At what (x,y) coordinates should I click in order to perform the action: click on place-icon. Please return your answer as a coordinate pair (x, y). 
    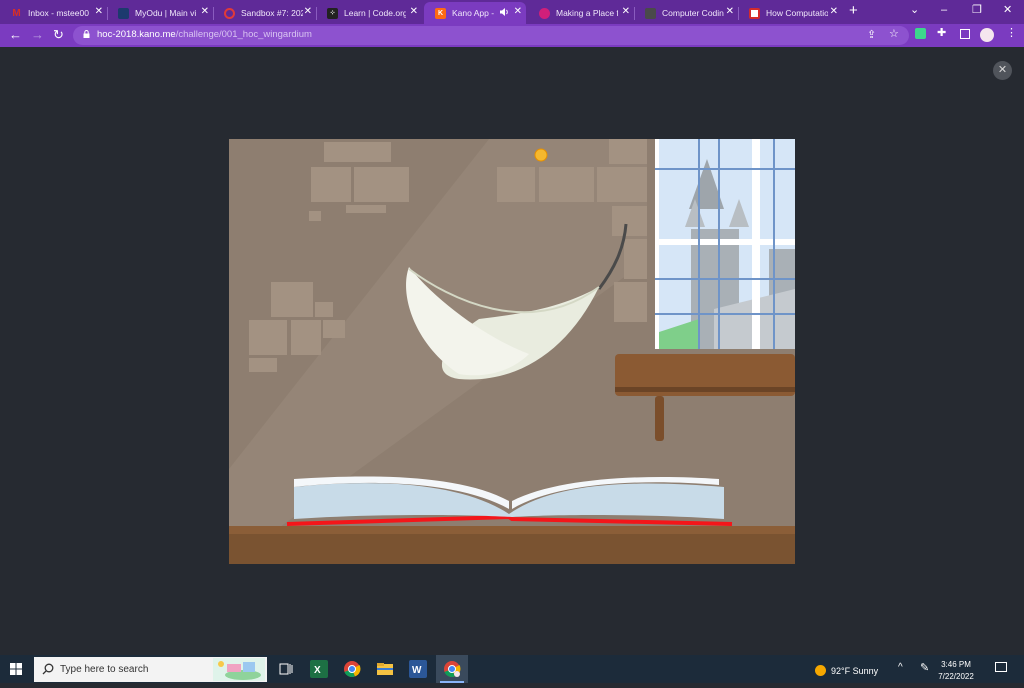
    Looking at the image, I should click on (544, 13).